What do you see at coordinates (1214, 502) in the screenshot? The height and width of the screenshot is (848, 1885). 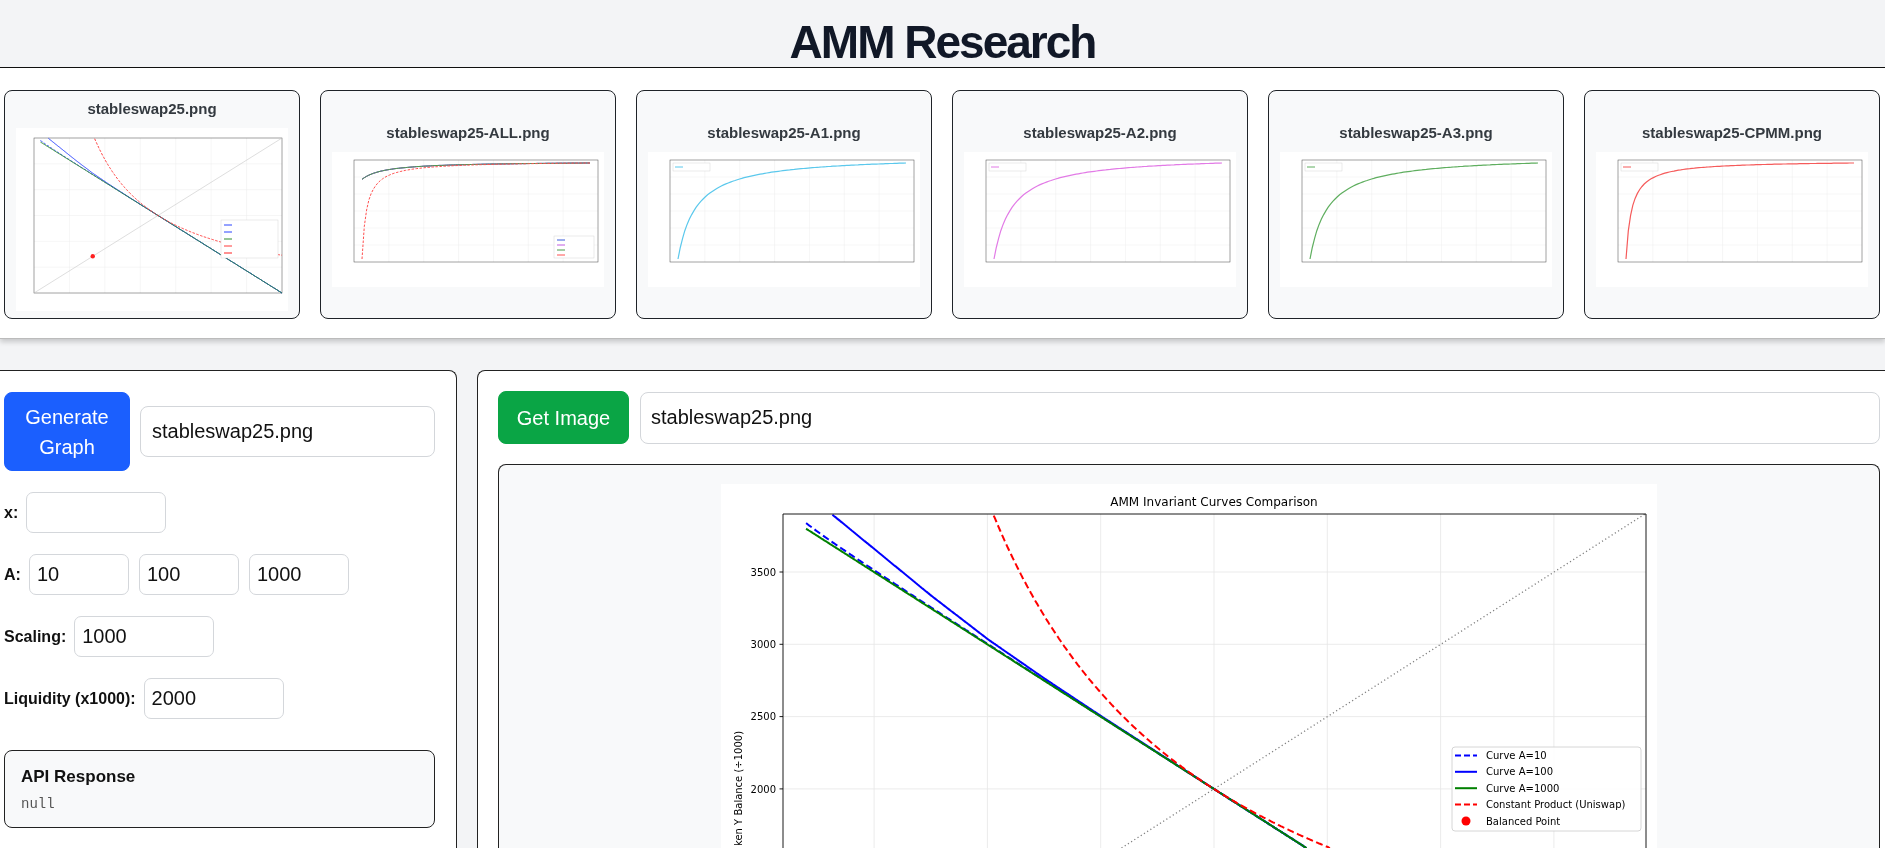 I see `chart-title: AMM Invariant Curves Comparison` at bounding box center [1214, 502].